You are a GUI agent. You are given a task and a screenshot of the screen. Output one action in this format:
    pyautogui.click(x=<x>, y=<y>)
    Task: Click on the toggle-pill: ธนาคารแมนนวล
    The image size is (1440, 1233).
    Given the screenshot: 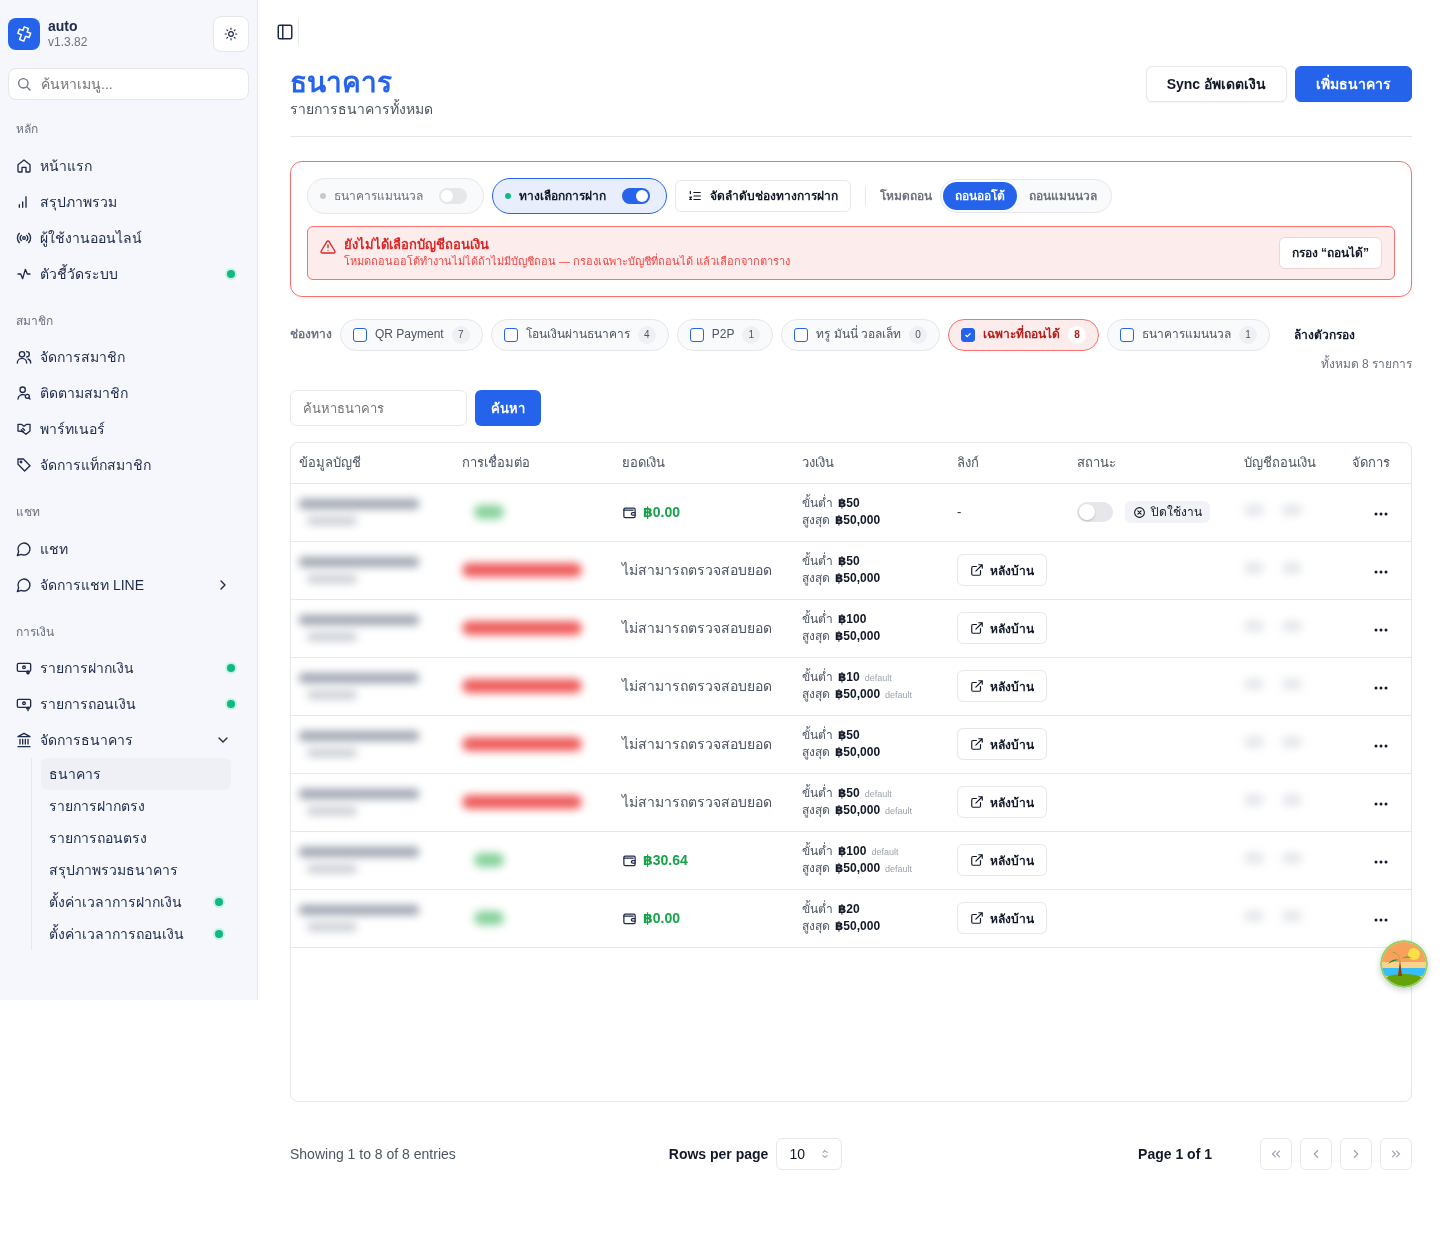 What is the action you would take?
    pyautogui.click(x=395, y=195)
    